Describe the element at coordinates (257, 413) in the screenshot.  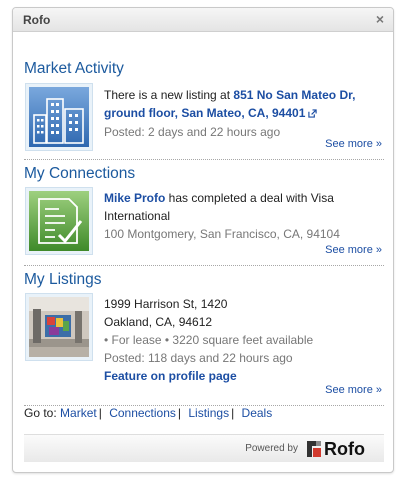
I see `goto-deals-link: Deals` at that location.